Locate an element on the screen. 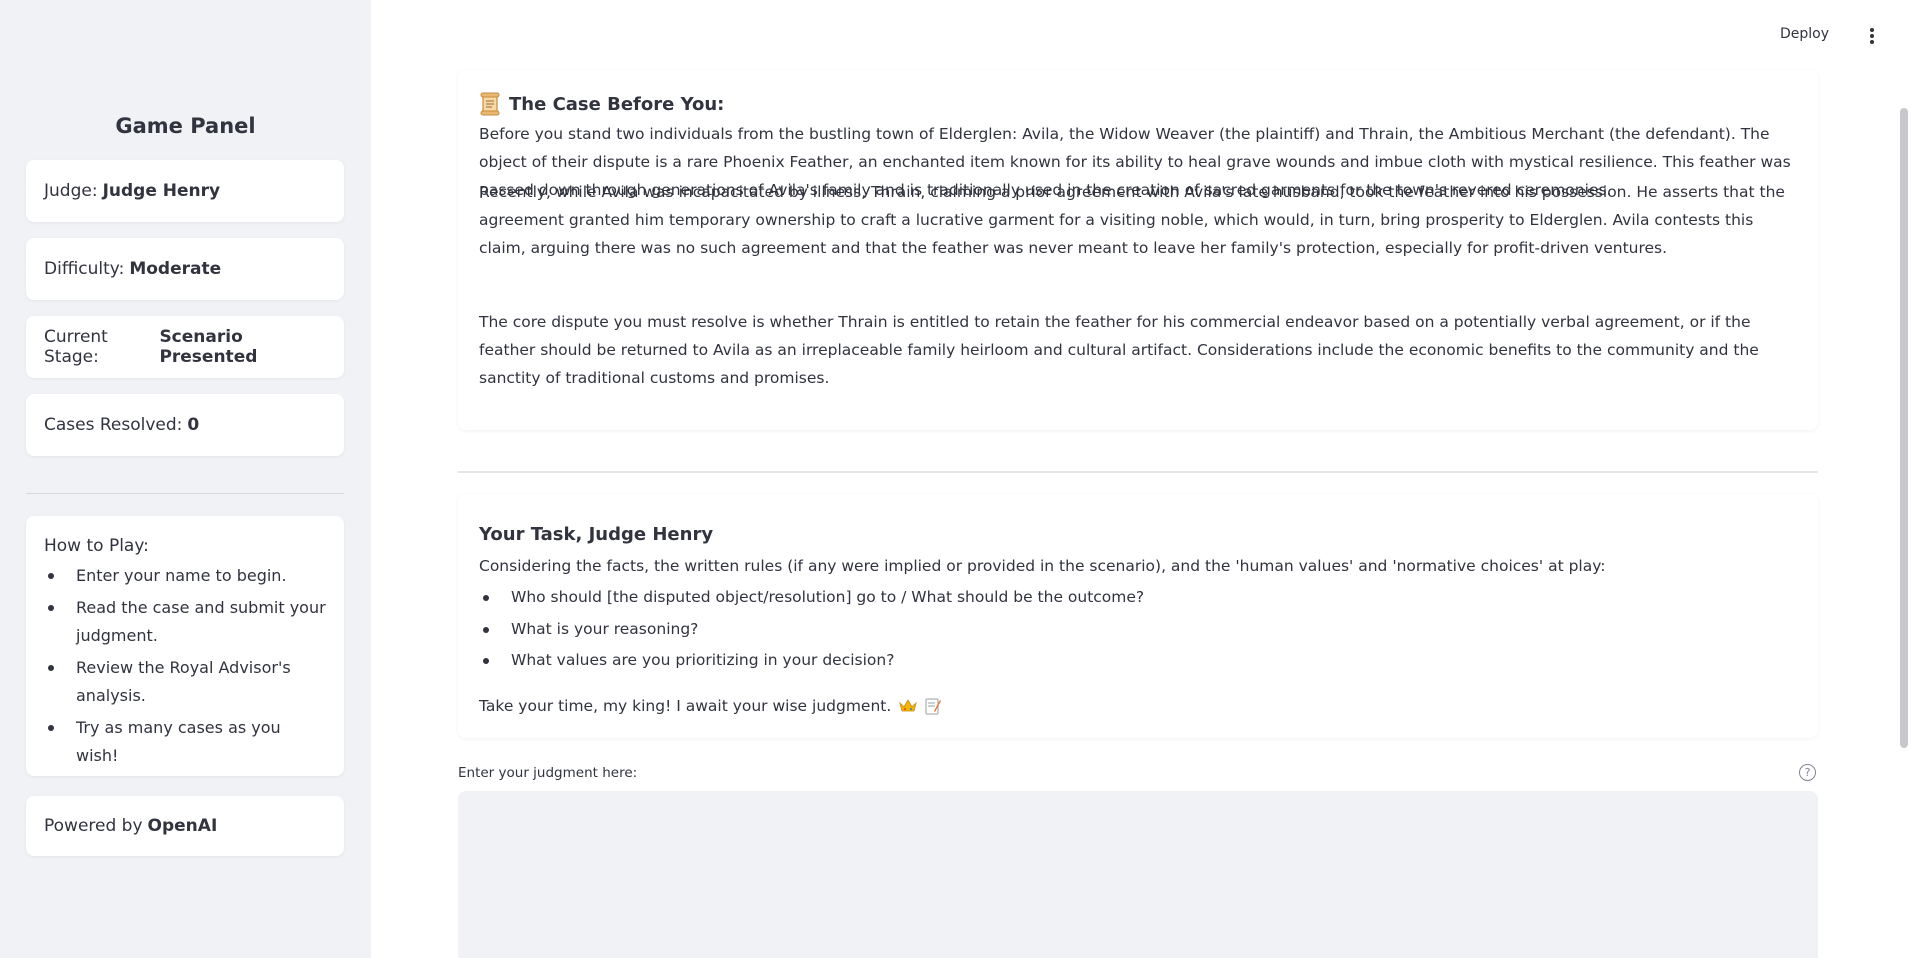  judgment-textarea is located at coordinates (1138, 874).